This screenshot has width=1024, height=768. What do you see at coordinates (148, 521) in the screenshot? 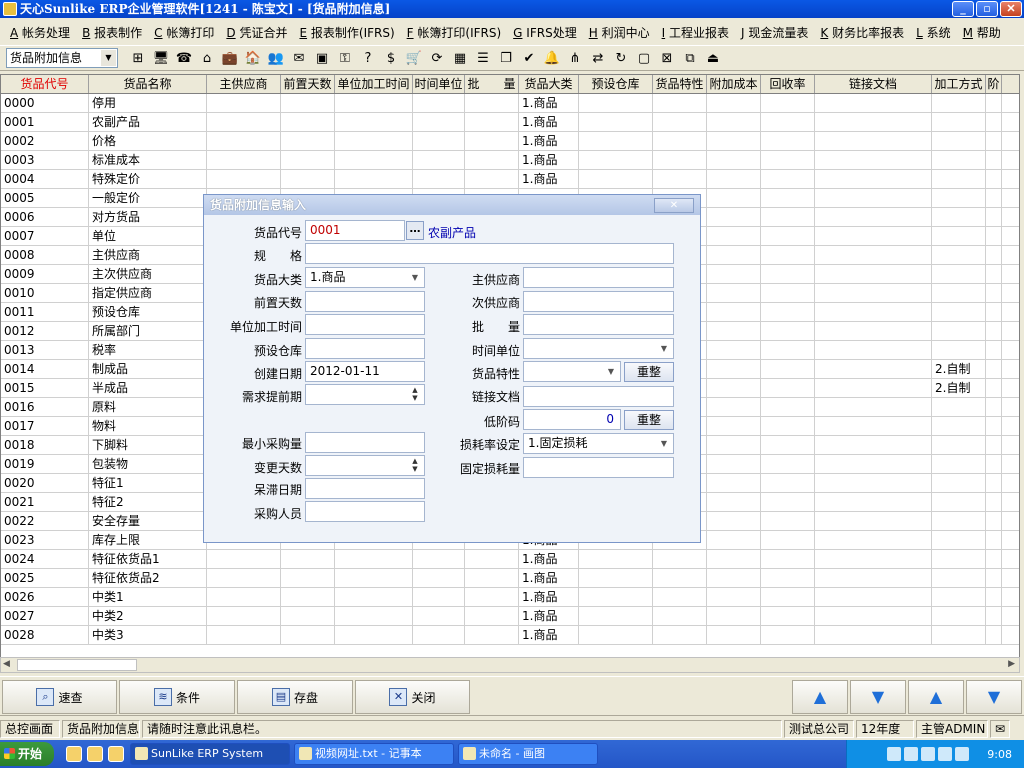
I see `table-cell: 安全存量` at bounding box center [148, 521].